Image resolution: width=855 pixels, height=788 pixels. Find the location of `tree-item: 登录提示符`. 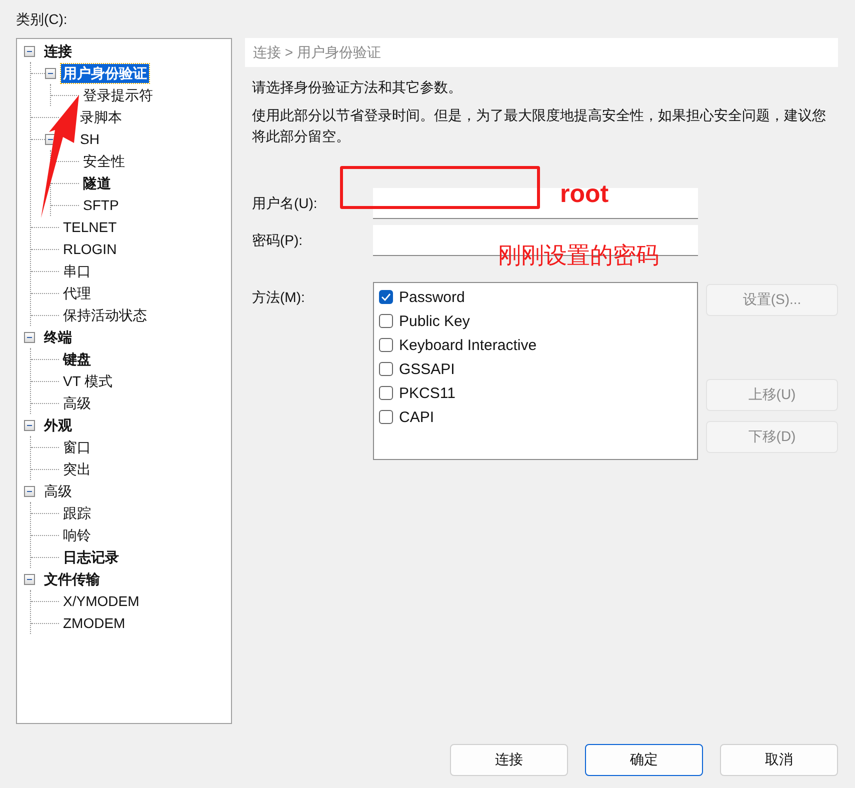

tree-item: 登录提示符 is located at coordinates (118, 95).